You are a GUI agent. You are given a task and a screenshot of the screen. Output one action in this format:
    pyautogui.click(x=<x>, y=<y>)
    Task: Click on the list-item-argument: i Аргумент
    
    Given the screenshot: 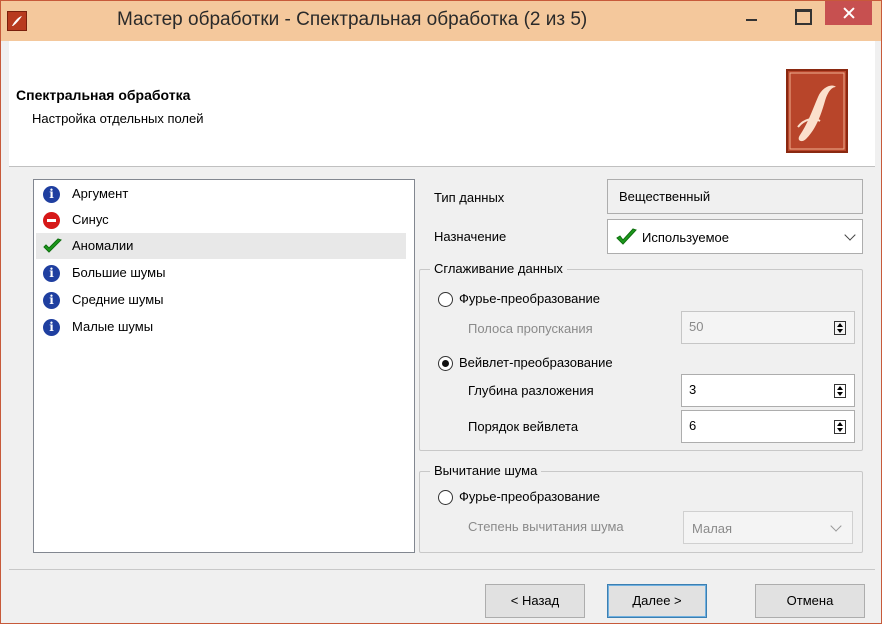 What is the action you would take?
    pyautogui.click(x=221, y=194)
    